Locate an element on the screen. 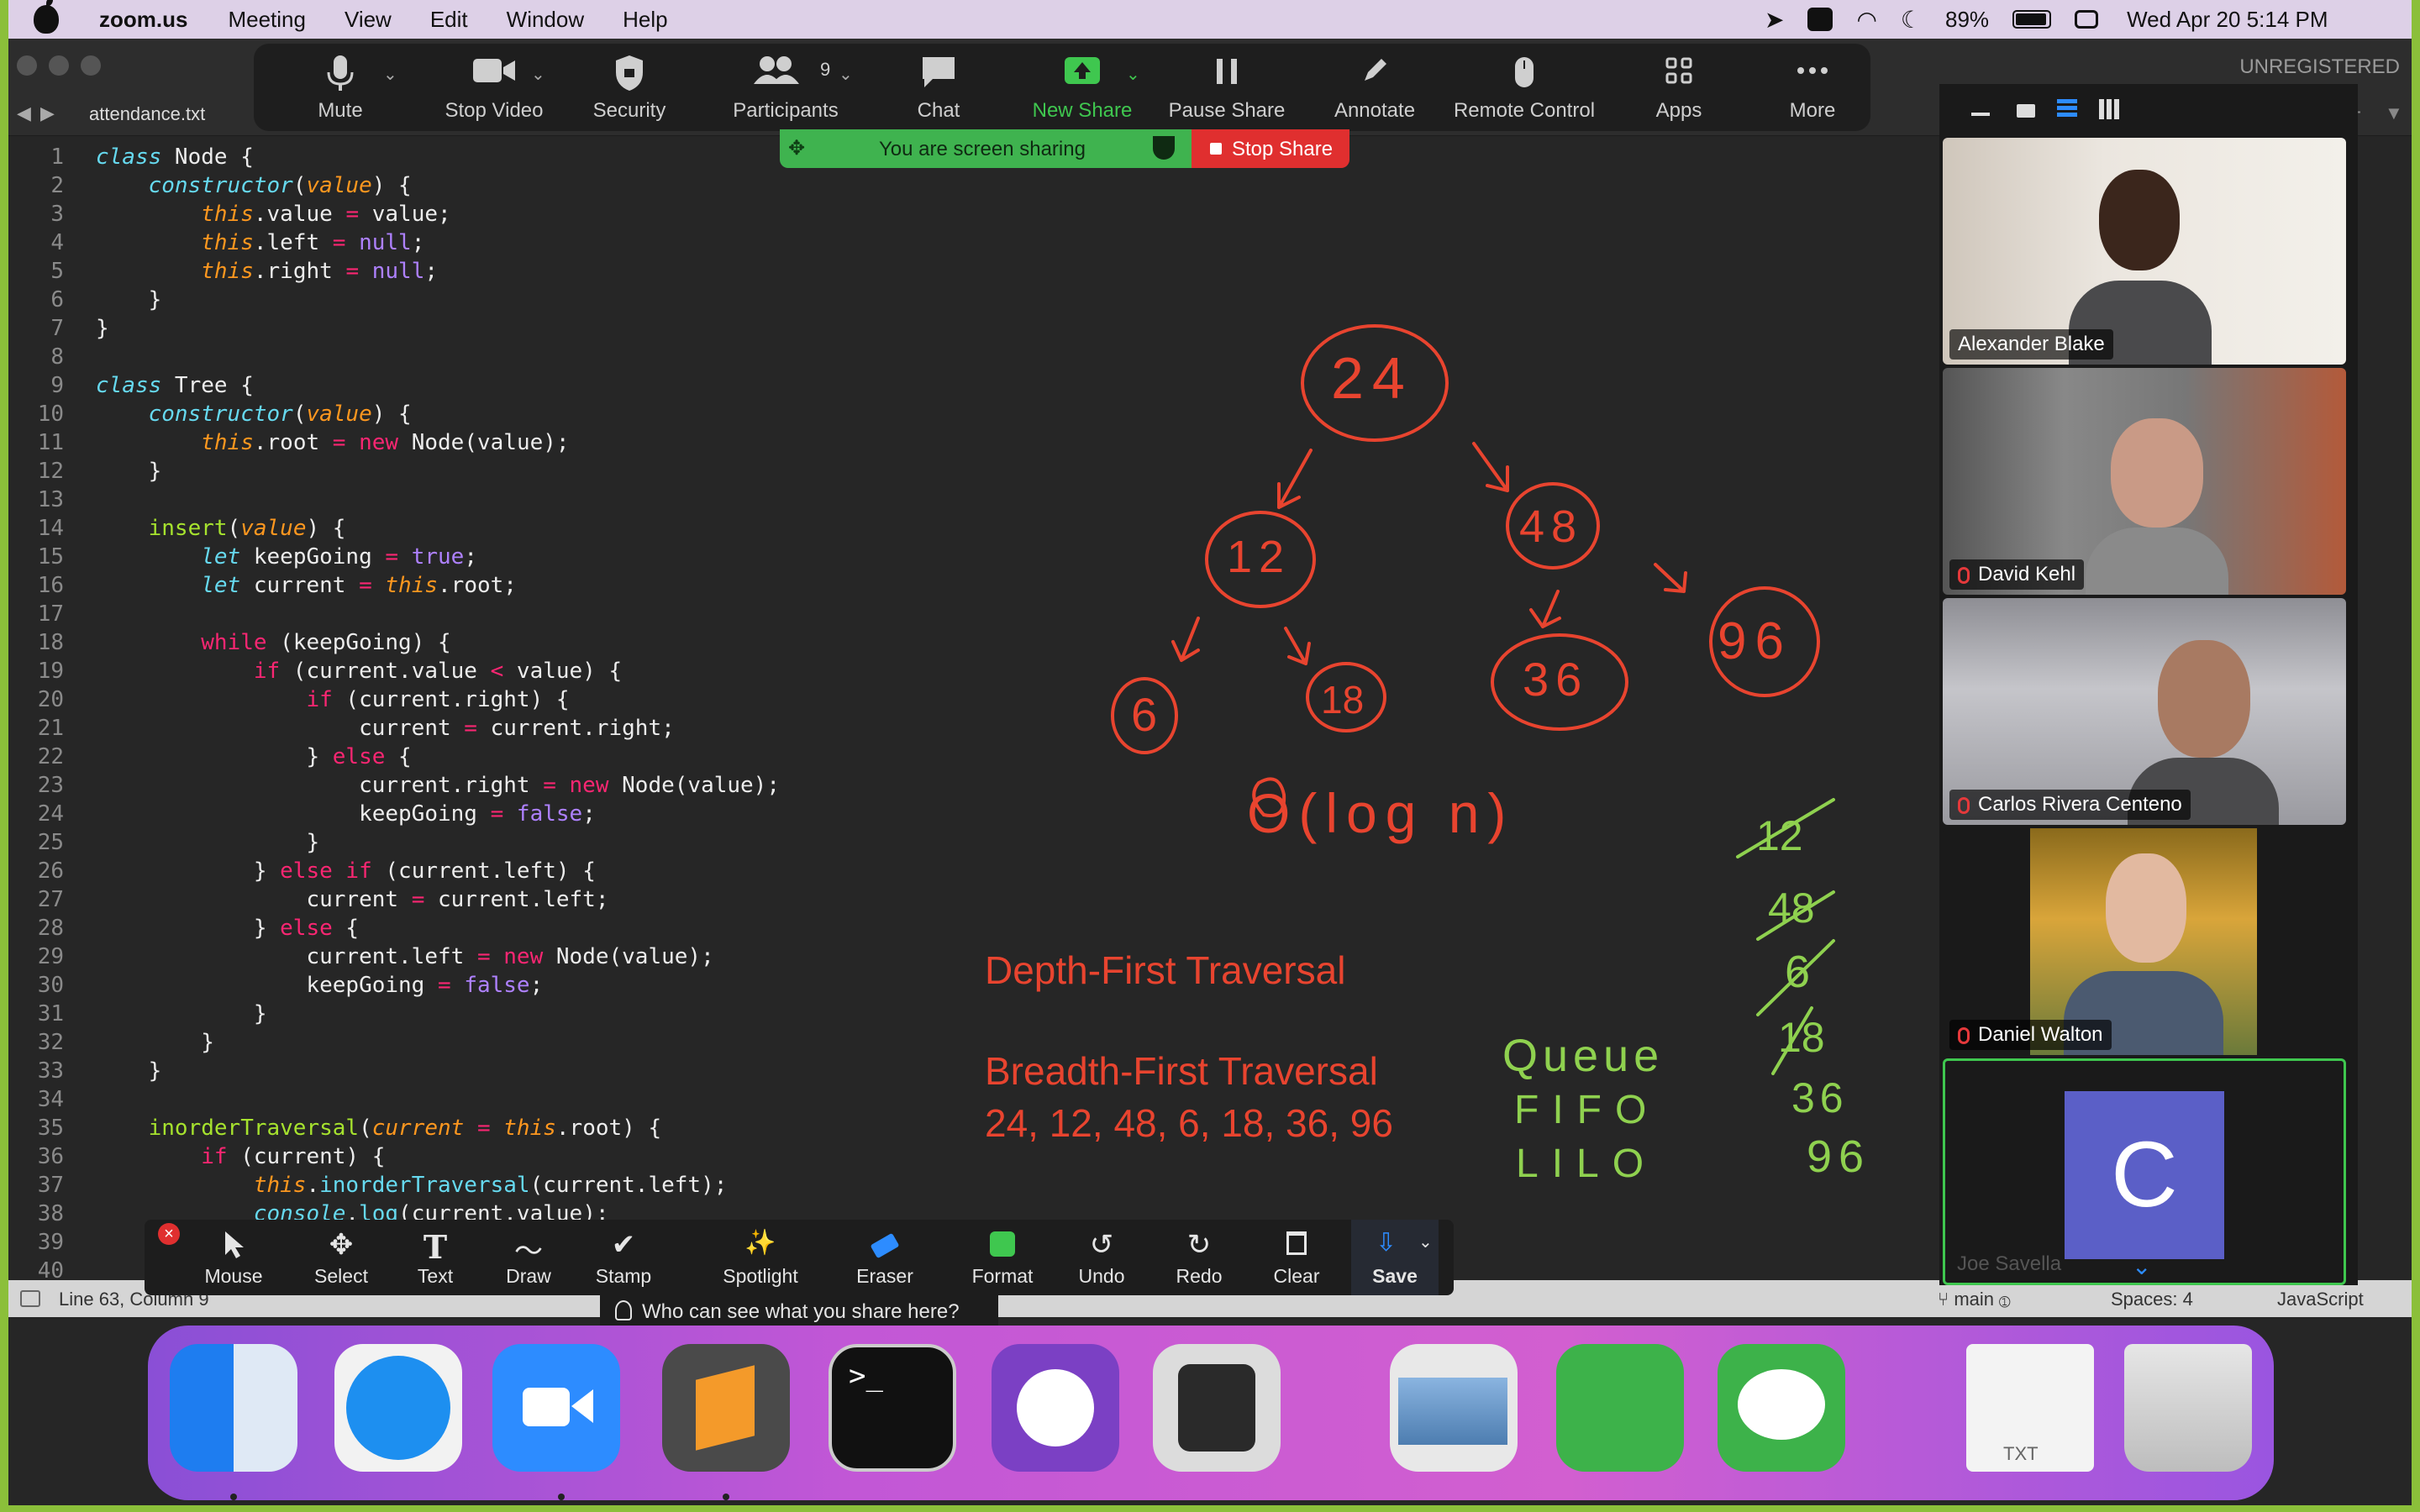 This screenshot has height=1512, width=2420. video-options-chevron-icon: ⌄ is located at coordinates (538, 74).